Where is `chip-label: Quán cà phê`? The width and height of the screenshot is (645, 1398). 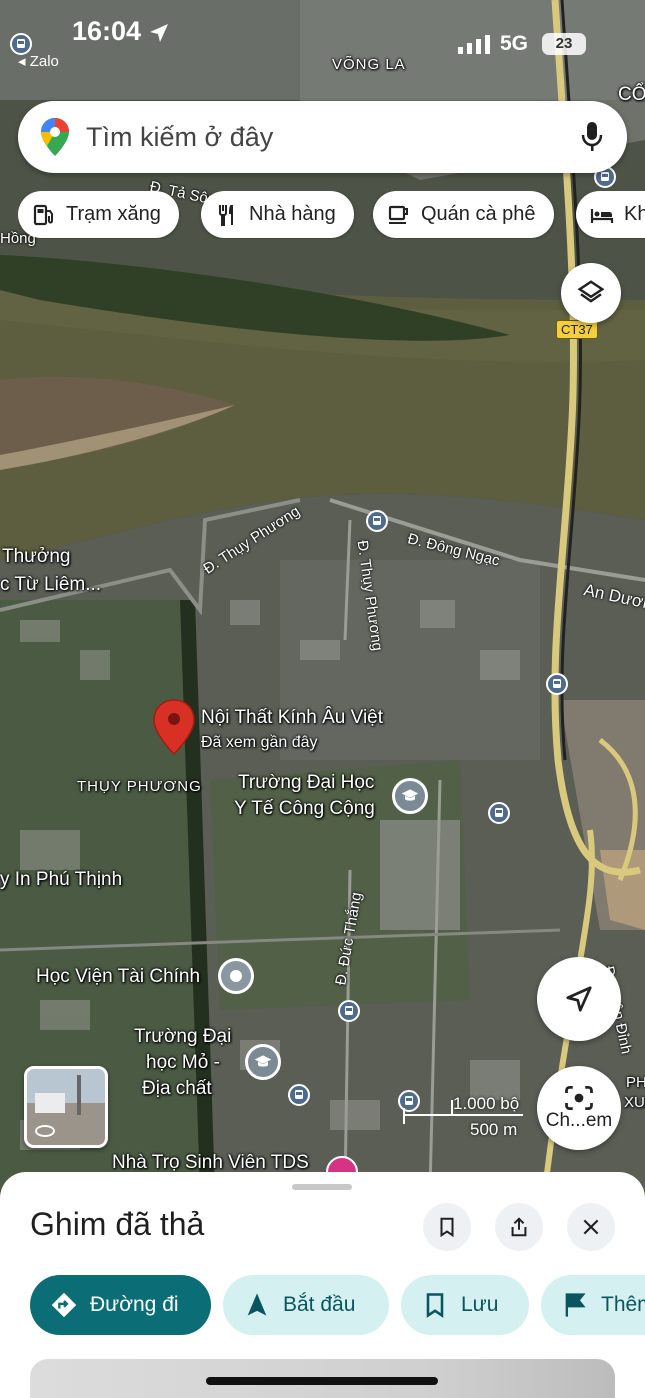
chip-label: Quán cà phê is located at coordinates (478, 214).